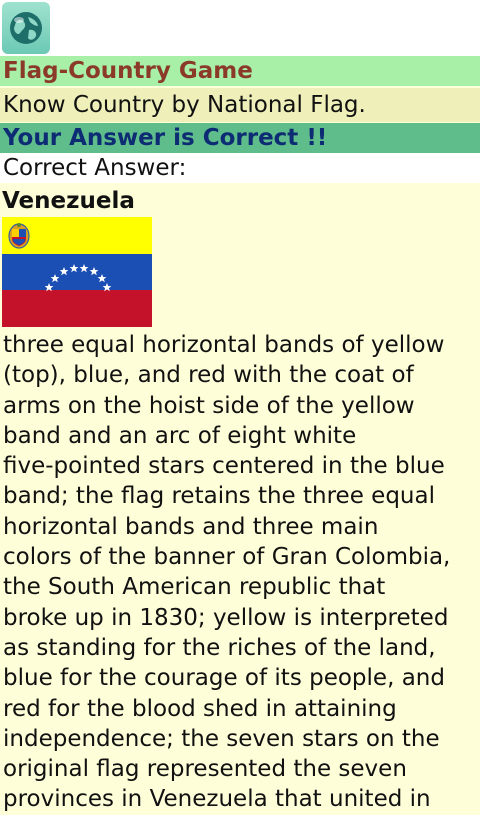  I want to click on coat-of-arms-icon, so click(19, 236).